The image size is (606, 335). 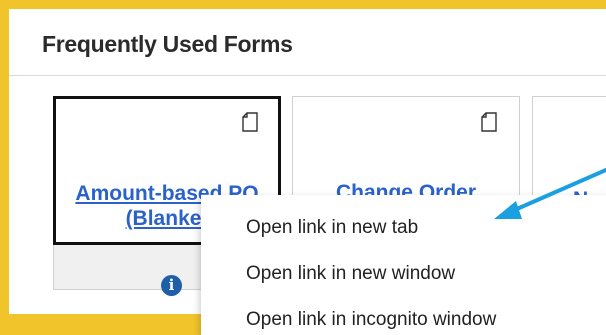 What do you see at coordinates (167, 44) in the screenshot?
I see `panel-title: Frequently Used Forms` at bounding box center [167, 44].